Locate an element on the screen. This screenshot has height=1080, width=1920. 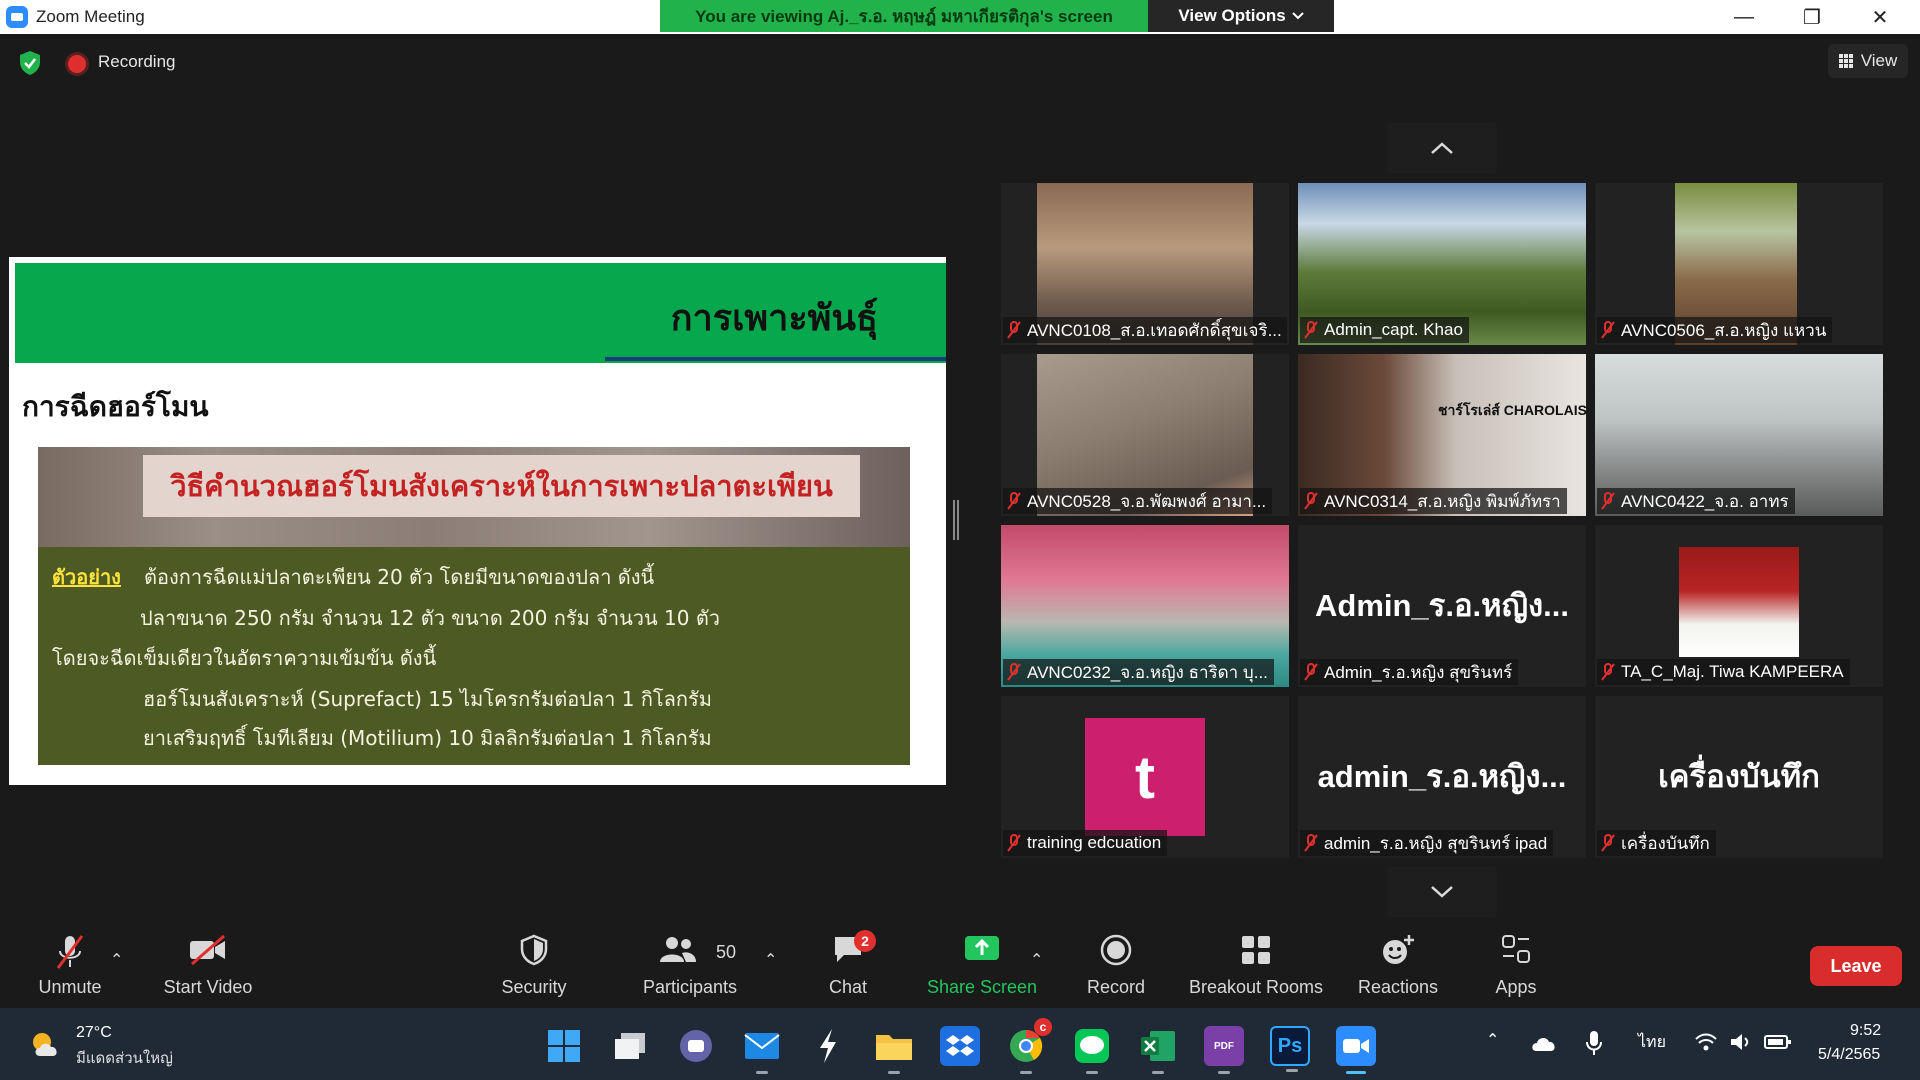
chrome-button: c is located at coordinates (1029, 1046).